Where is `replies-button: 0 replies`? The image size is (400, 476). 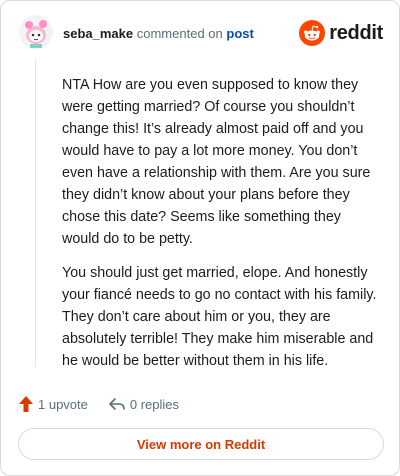
replies-button: 0 replies is located at coordinates (143, 404).